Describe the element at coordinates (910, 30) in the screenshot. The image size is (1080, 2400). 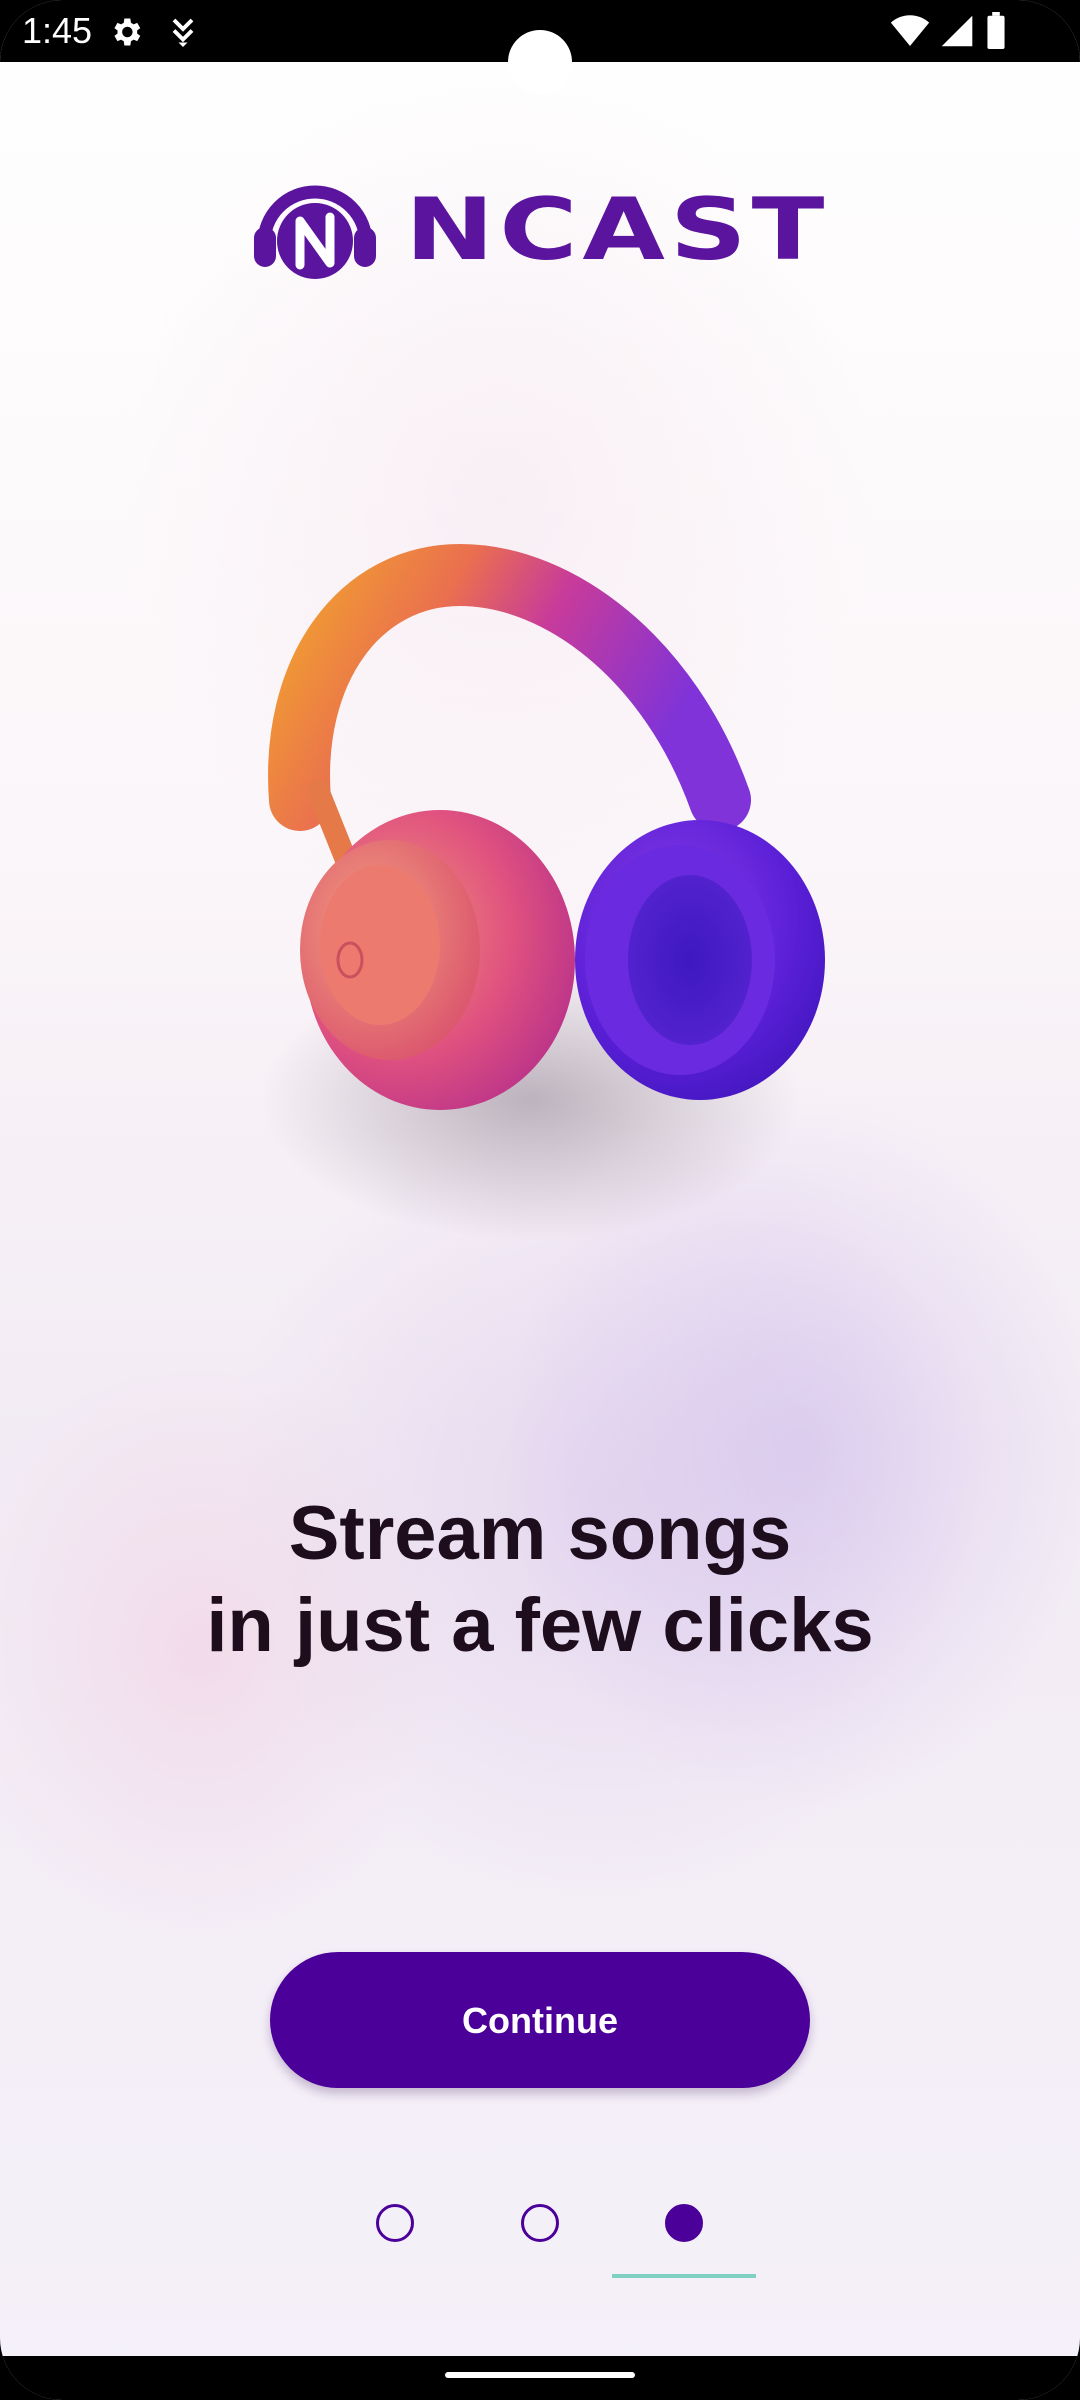
I see `wifi-icon` at that location.